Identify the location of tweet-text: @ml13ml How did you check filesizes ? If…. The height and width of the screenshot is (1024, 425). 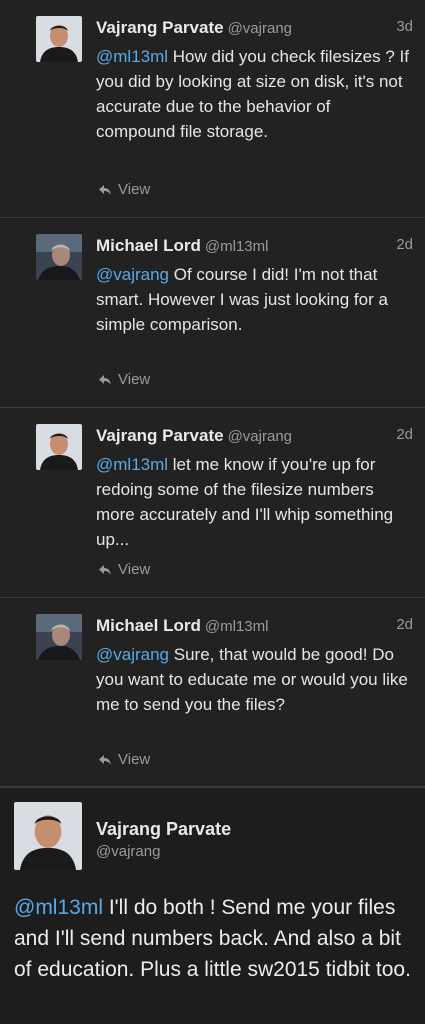
(255, 94).